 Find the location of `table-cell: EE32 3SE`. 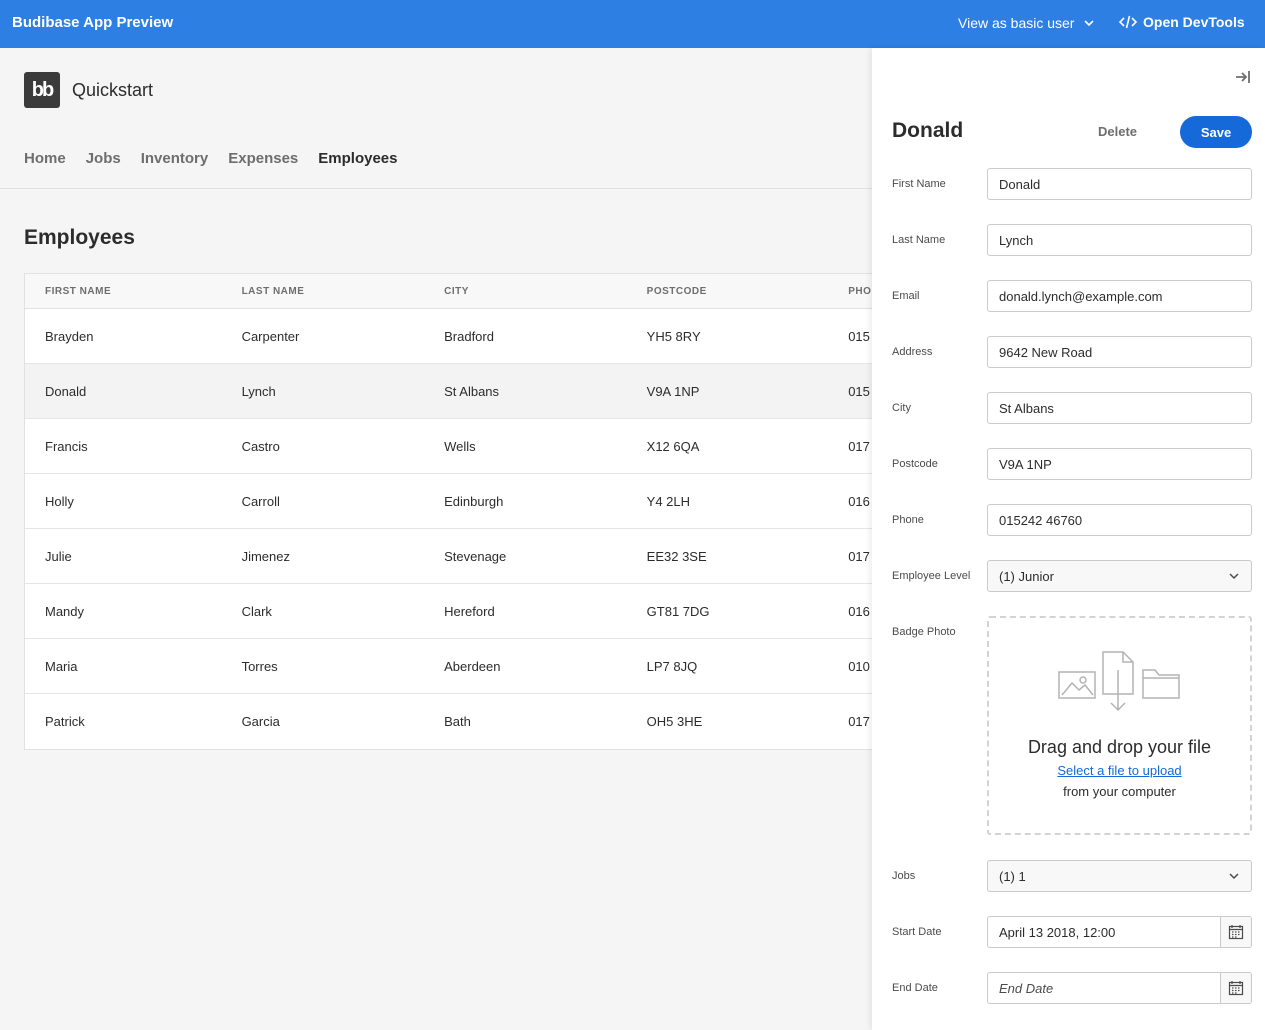

table-cell: EE32 3SE is located at coordinates (676, 556).